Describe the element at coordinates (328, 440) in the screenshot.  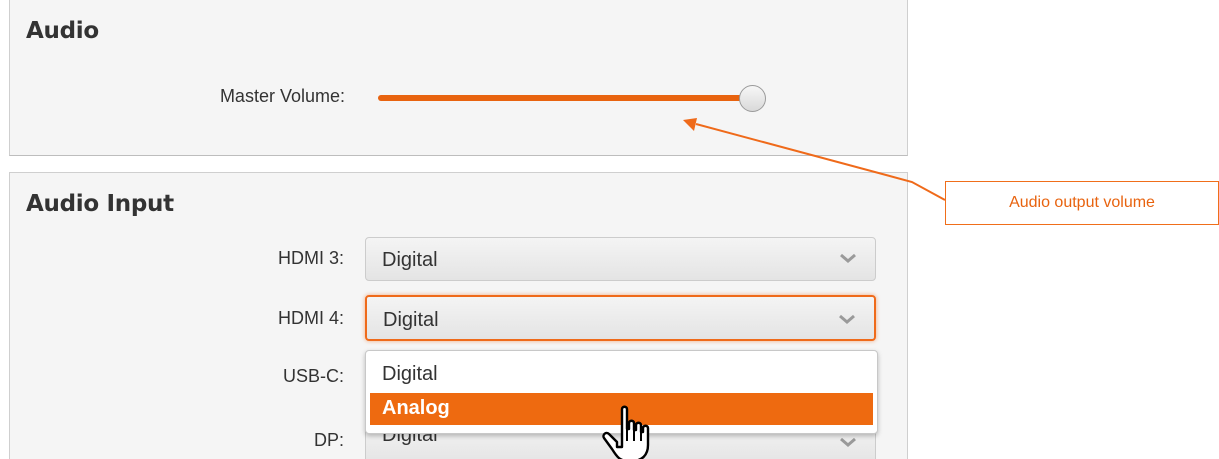
I see `dp-label: DP:` at that location.